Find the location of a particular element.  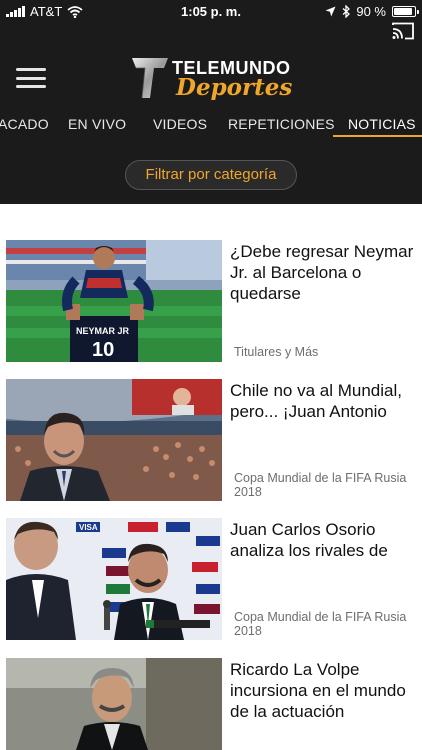

jersey-name-text: NEYMAR JR is located at coordinates (103, 331).